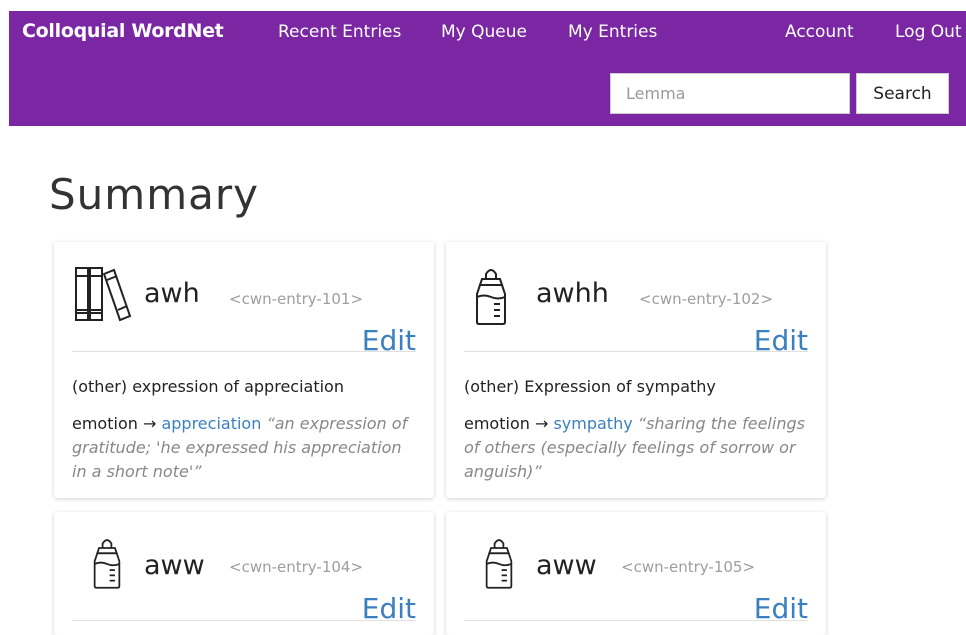 The height and width of the screenshot is (635, 966). What do you see at coordinates (339, 32) in the screenshot?
I see `nav-recent-entries: Recent Entries` at bounding box center [339, 32].